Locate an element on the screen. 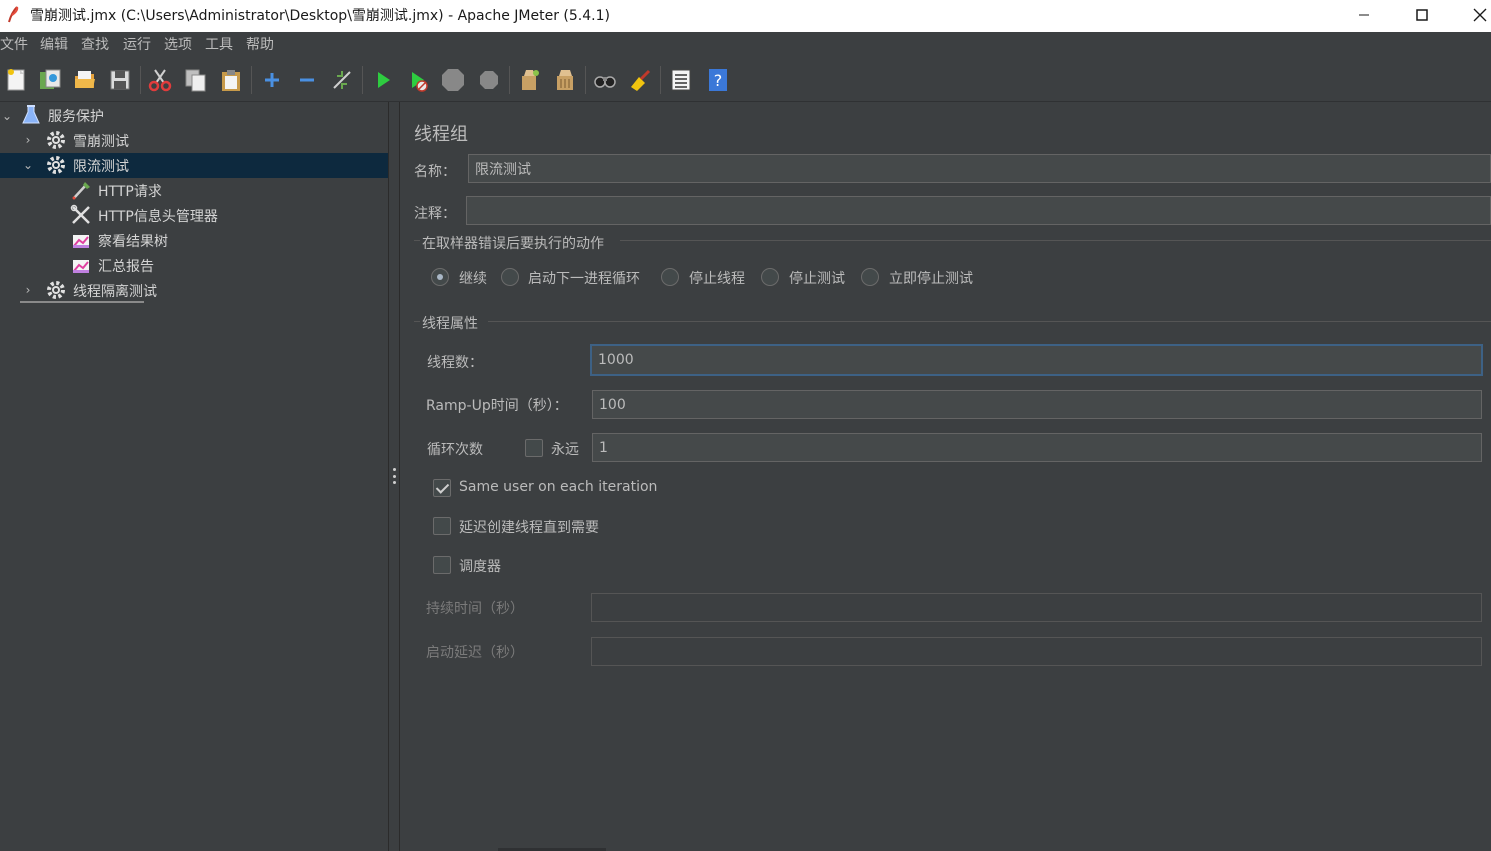 The image size is (1491, 851). minimize-button is located at coordinates (1364, 15).